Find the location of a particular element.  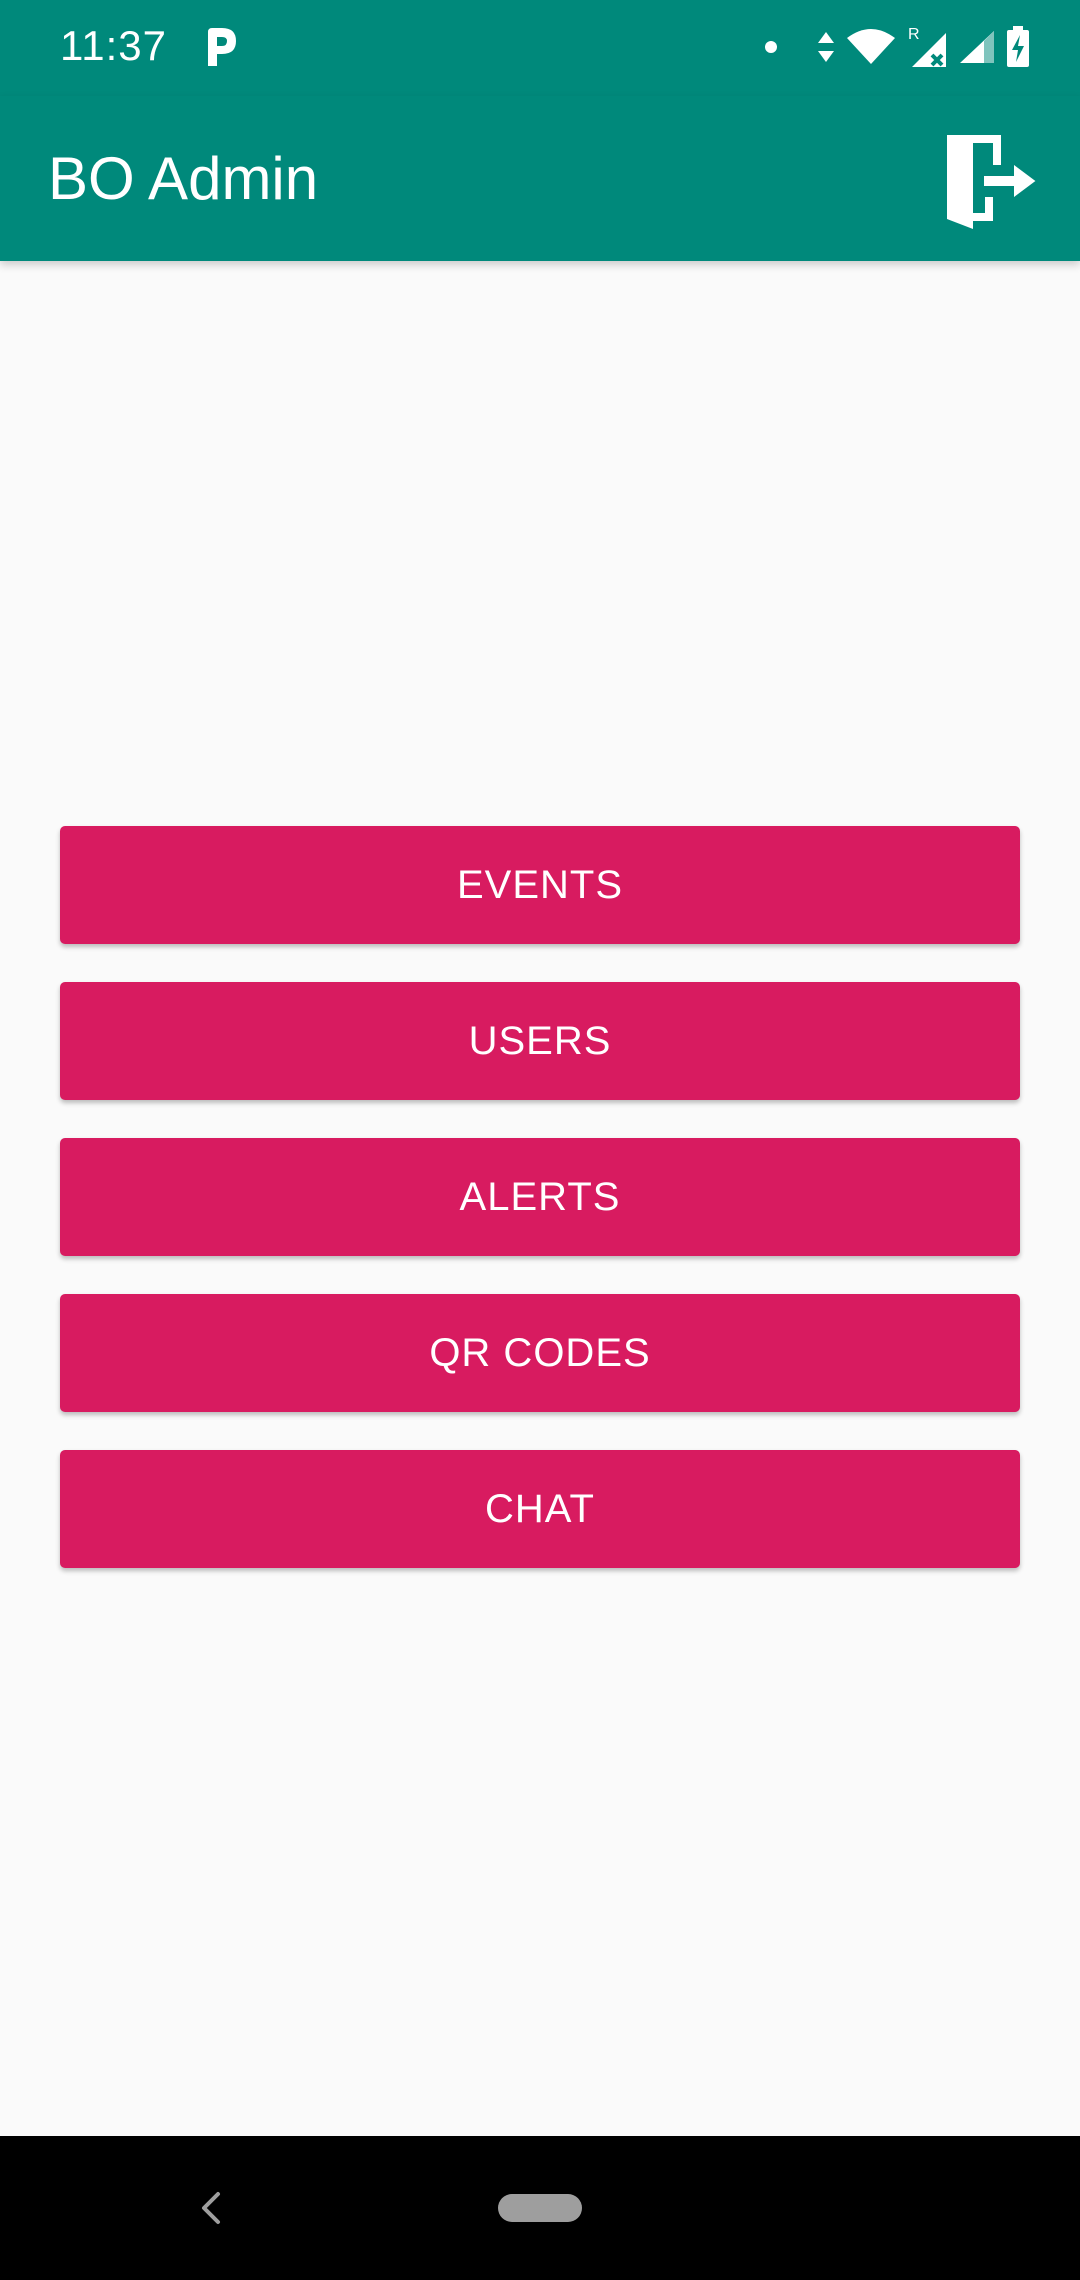

status-time: 11:37 is located at coordinates (113, 45).